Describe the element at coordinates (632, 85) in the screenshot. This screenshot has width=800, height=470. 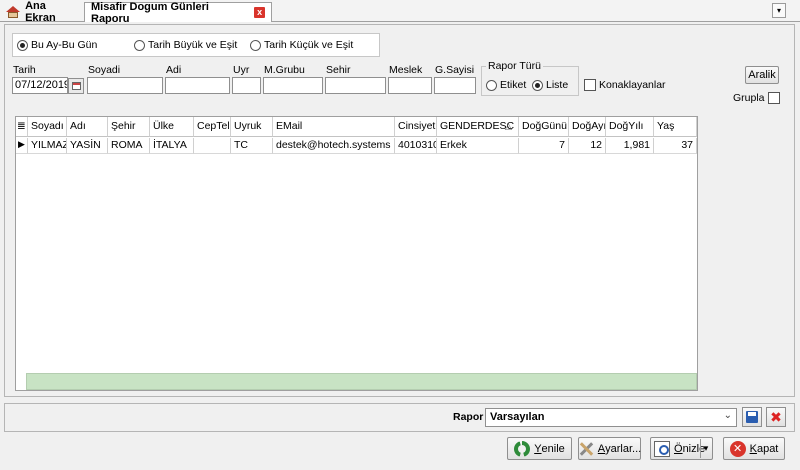
I see `konaklayanlar-label: Konaklayanlar` at that location.